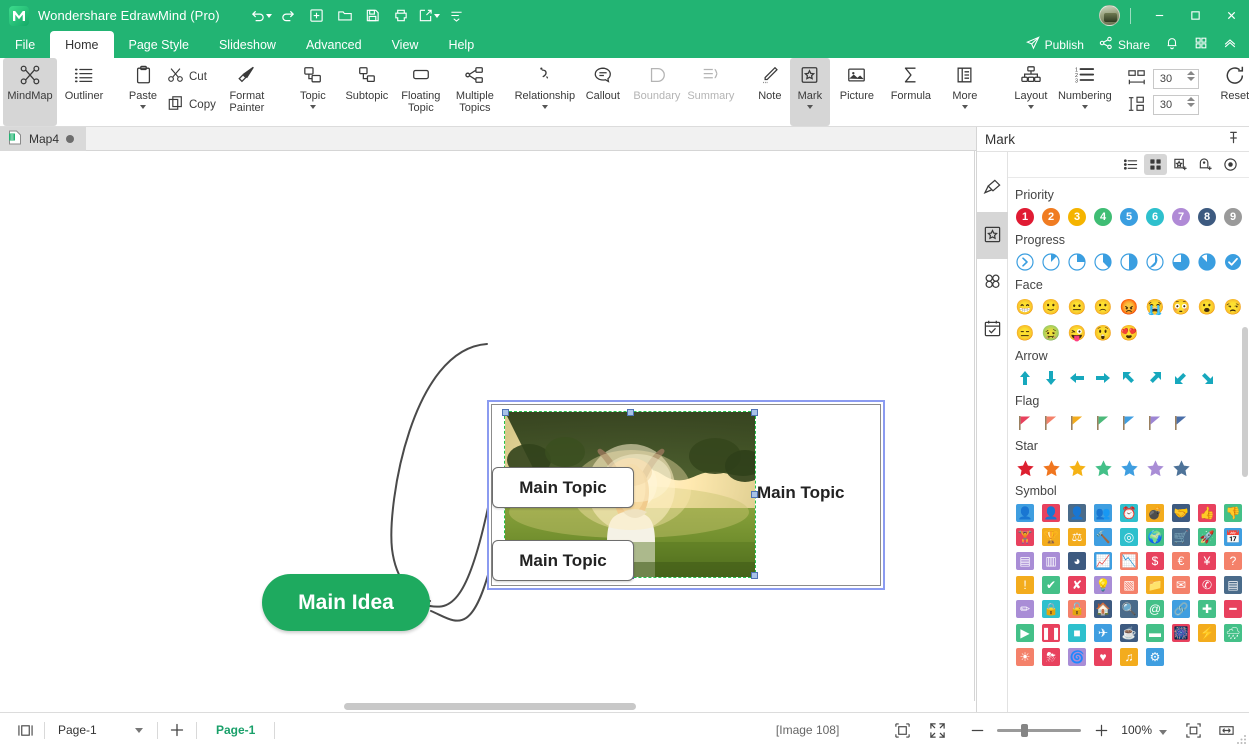  I want to click on symbol-mark-exclamation: !, so click(1025, 585).